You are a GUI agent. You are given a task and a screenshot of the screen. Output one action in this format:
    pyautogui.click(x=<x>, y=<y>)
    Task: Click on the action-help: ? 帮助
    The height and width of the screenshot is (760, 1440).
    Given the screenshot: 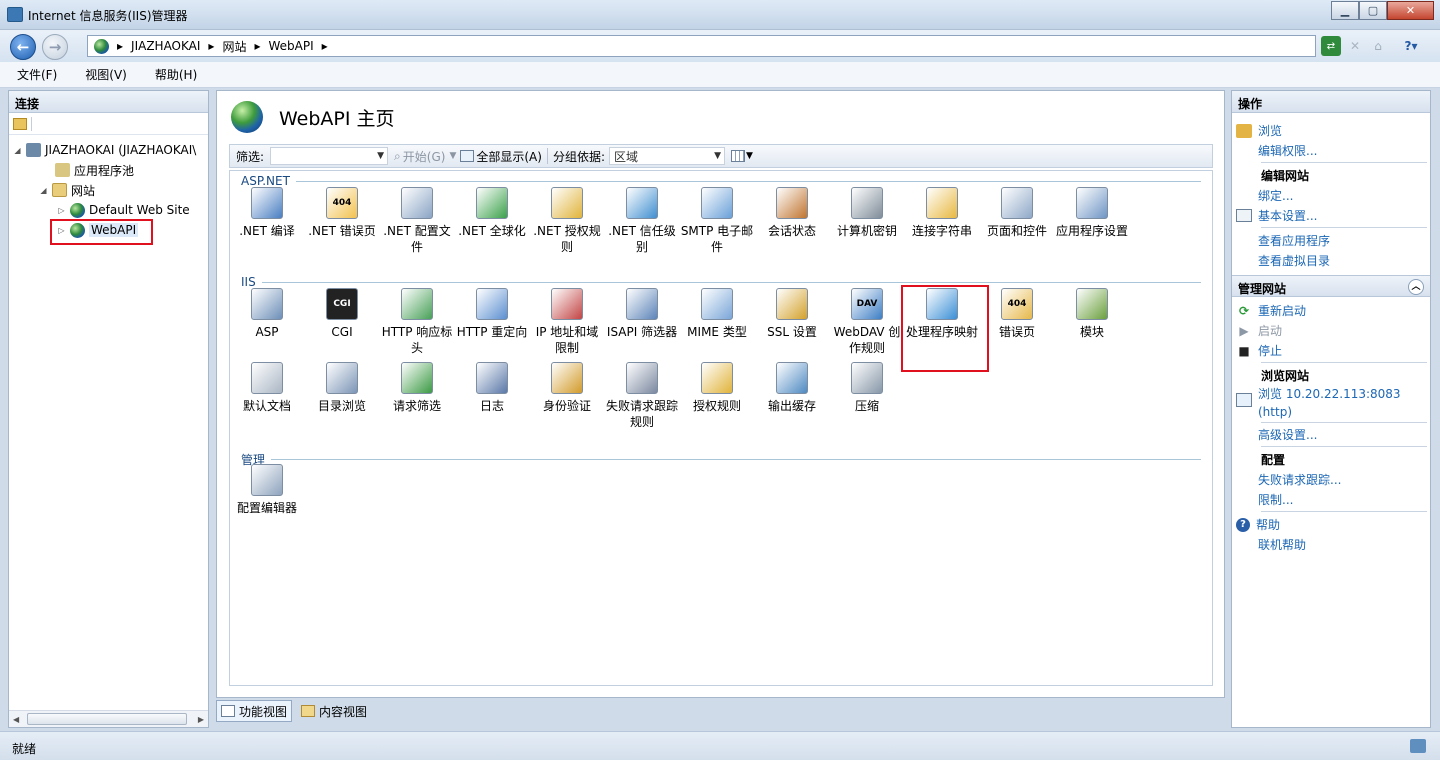 What is the action you would take?
    pyautogui.click(x=1331, y=524)
    